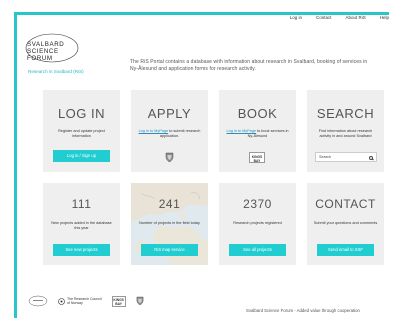 This screenshot has height=325, width=403. I want to click on nav-help: Help, so click(384, 17).